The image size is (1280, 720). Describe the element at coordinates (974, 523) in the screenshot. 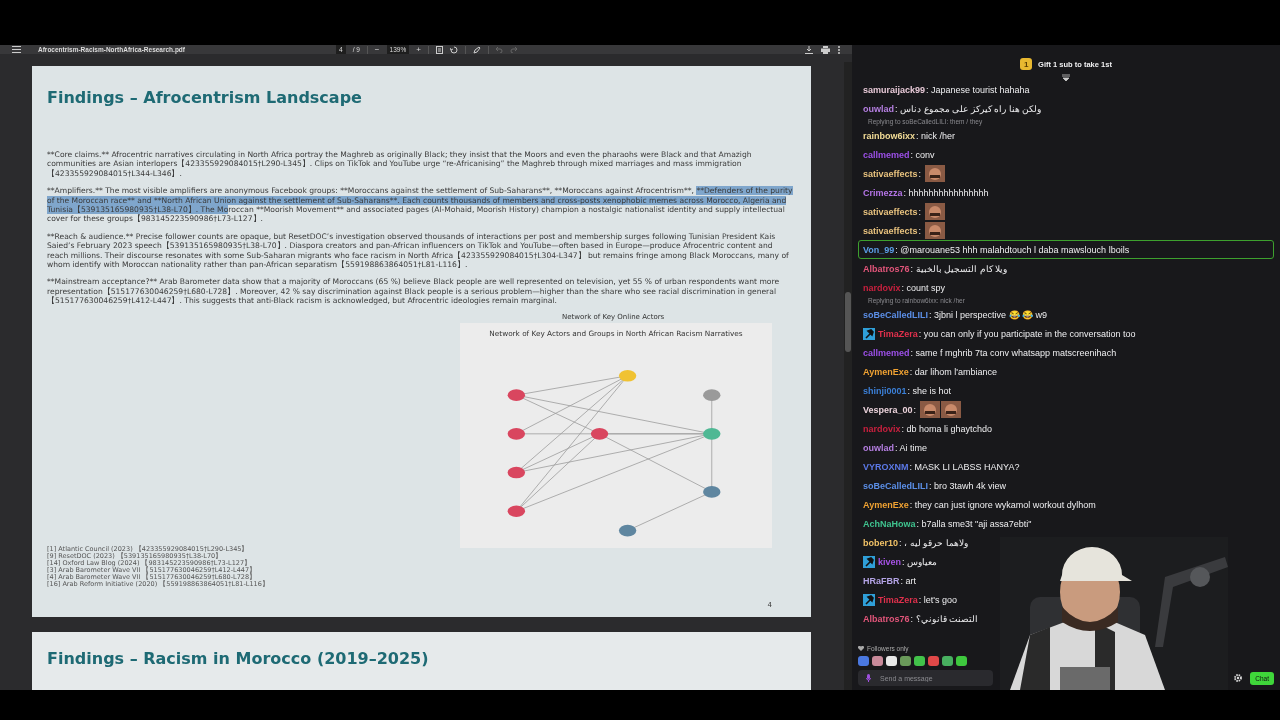

I see `message-text: : b7alla sme3t "aji assa7ebti"` at that location.